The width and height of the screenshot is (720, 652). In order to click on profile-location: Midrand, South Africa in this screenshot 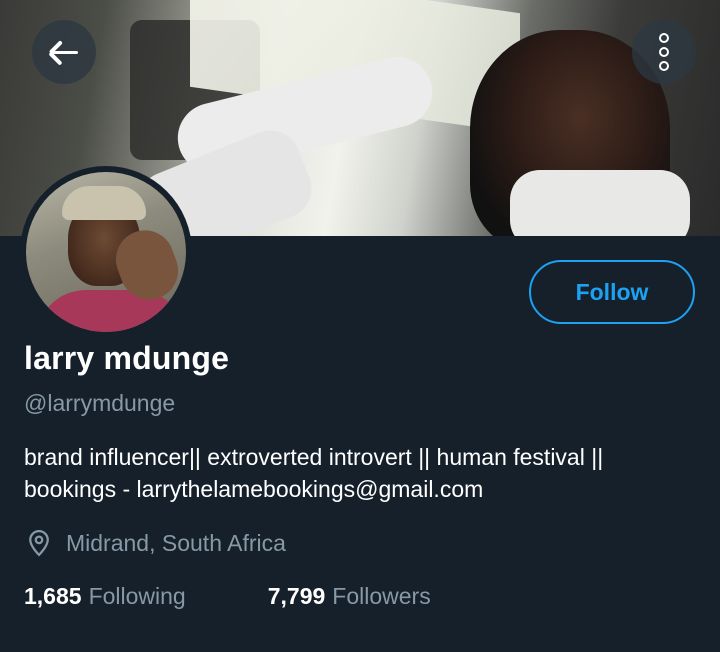, I will do `click(155, 543)`.